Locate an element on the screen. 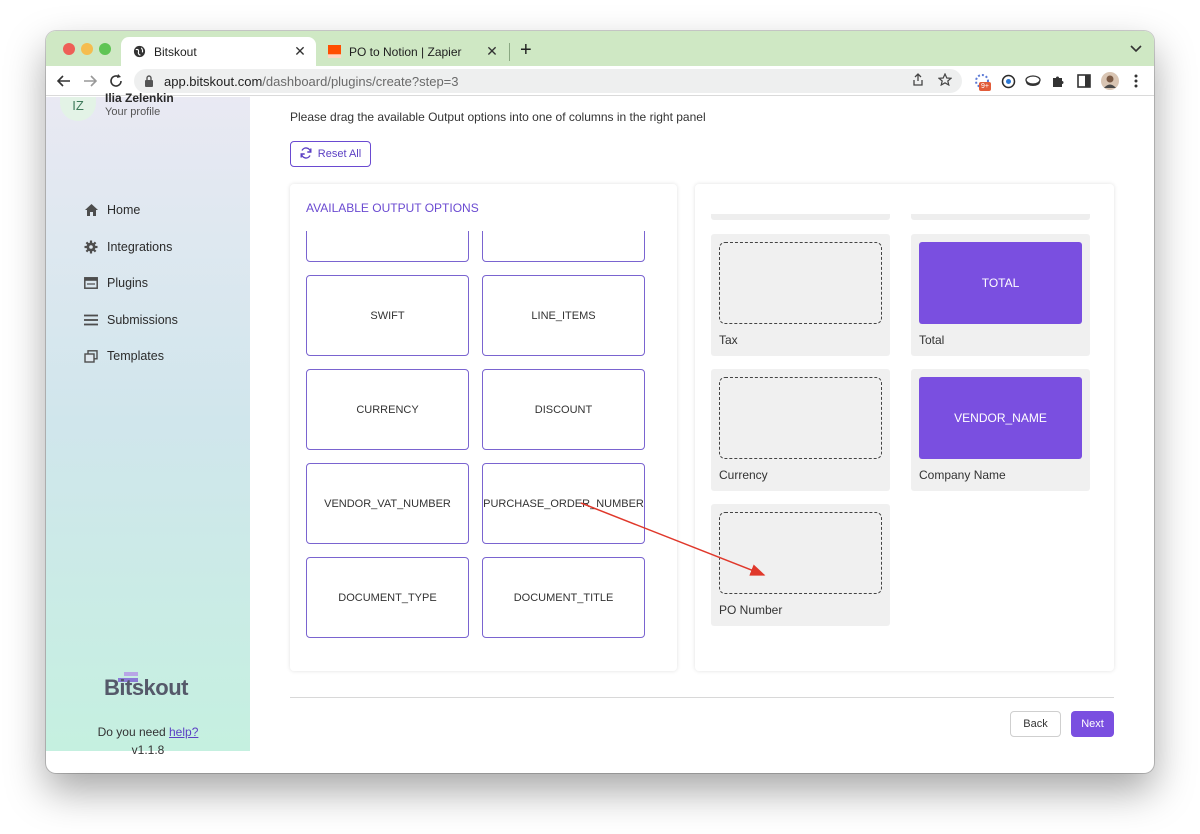 This screenshot has height=834, width=1200. chevron-down-icon is located at coordinates (1136, 49).